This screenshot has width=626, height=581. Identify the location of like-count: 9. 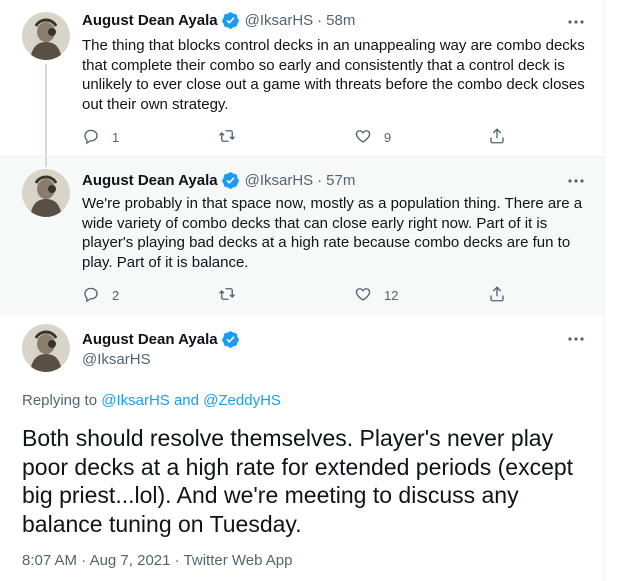
(388, 137).